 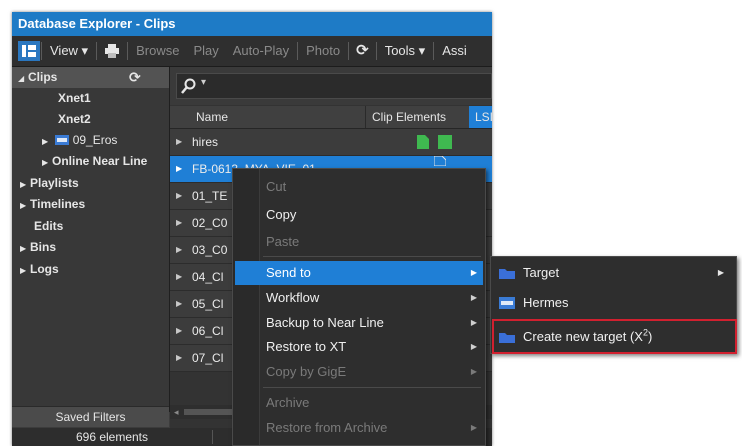 What do you see at coordinates (359, 298) in the screenshot?
I see `menu-item-workflow: Workflow ▶` at bounding box center [359, 298].